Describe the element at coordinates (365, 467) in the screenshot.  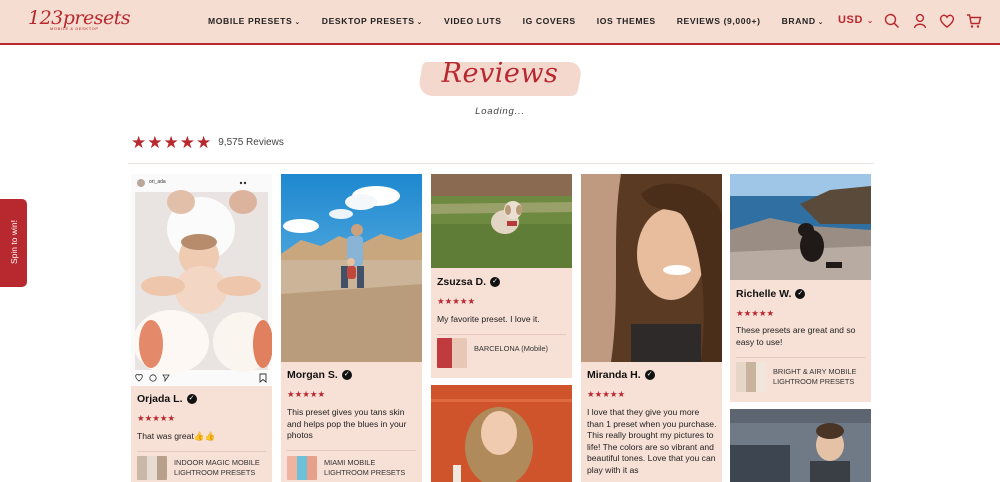
I see `product-name: MIAMI MOBILE LIGHTROOM PRESETS` at that location.